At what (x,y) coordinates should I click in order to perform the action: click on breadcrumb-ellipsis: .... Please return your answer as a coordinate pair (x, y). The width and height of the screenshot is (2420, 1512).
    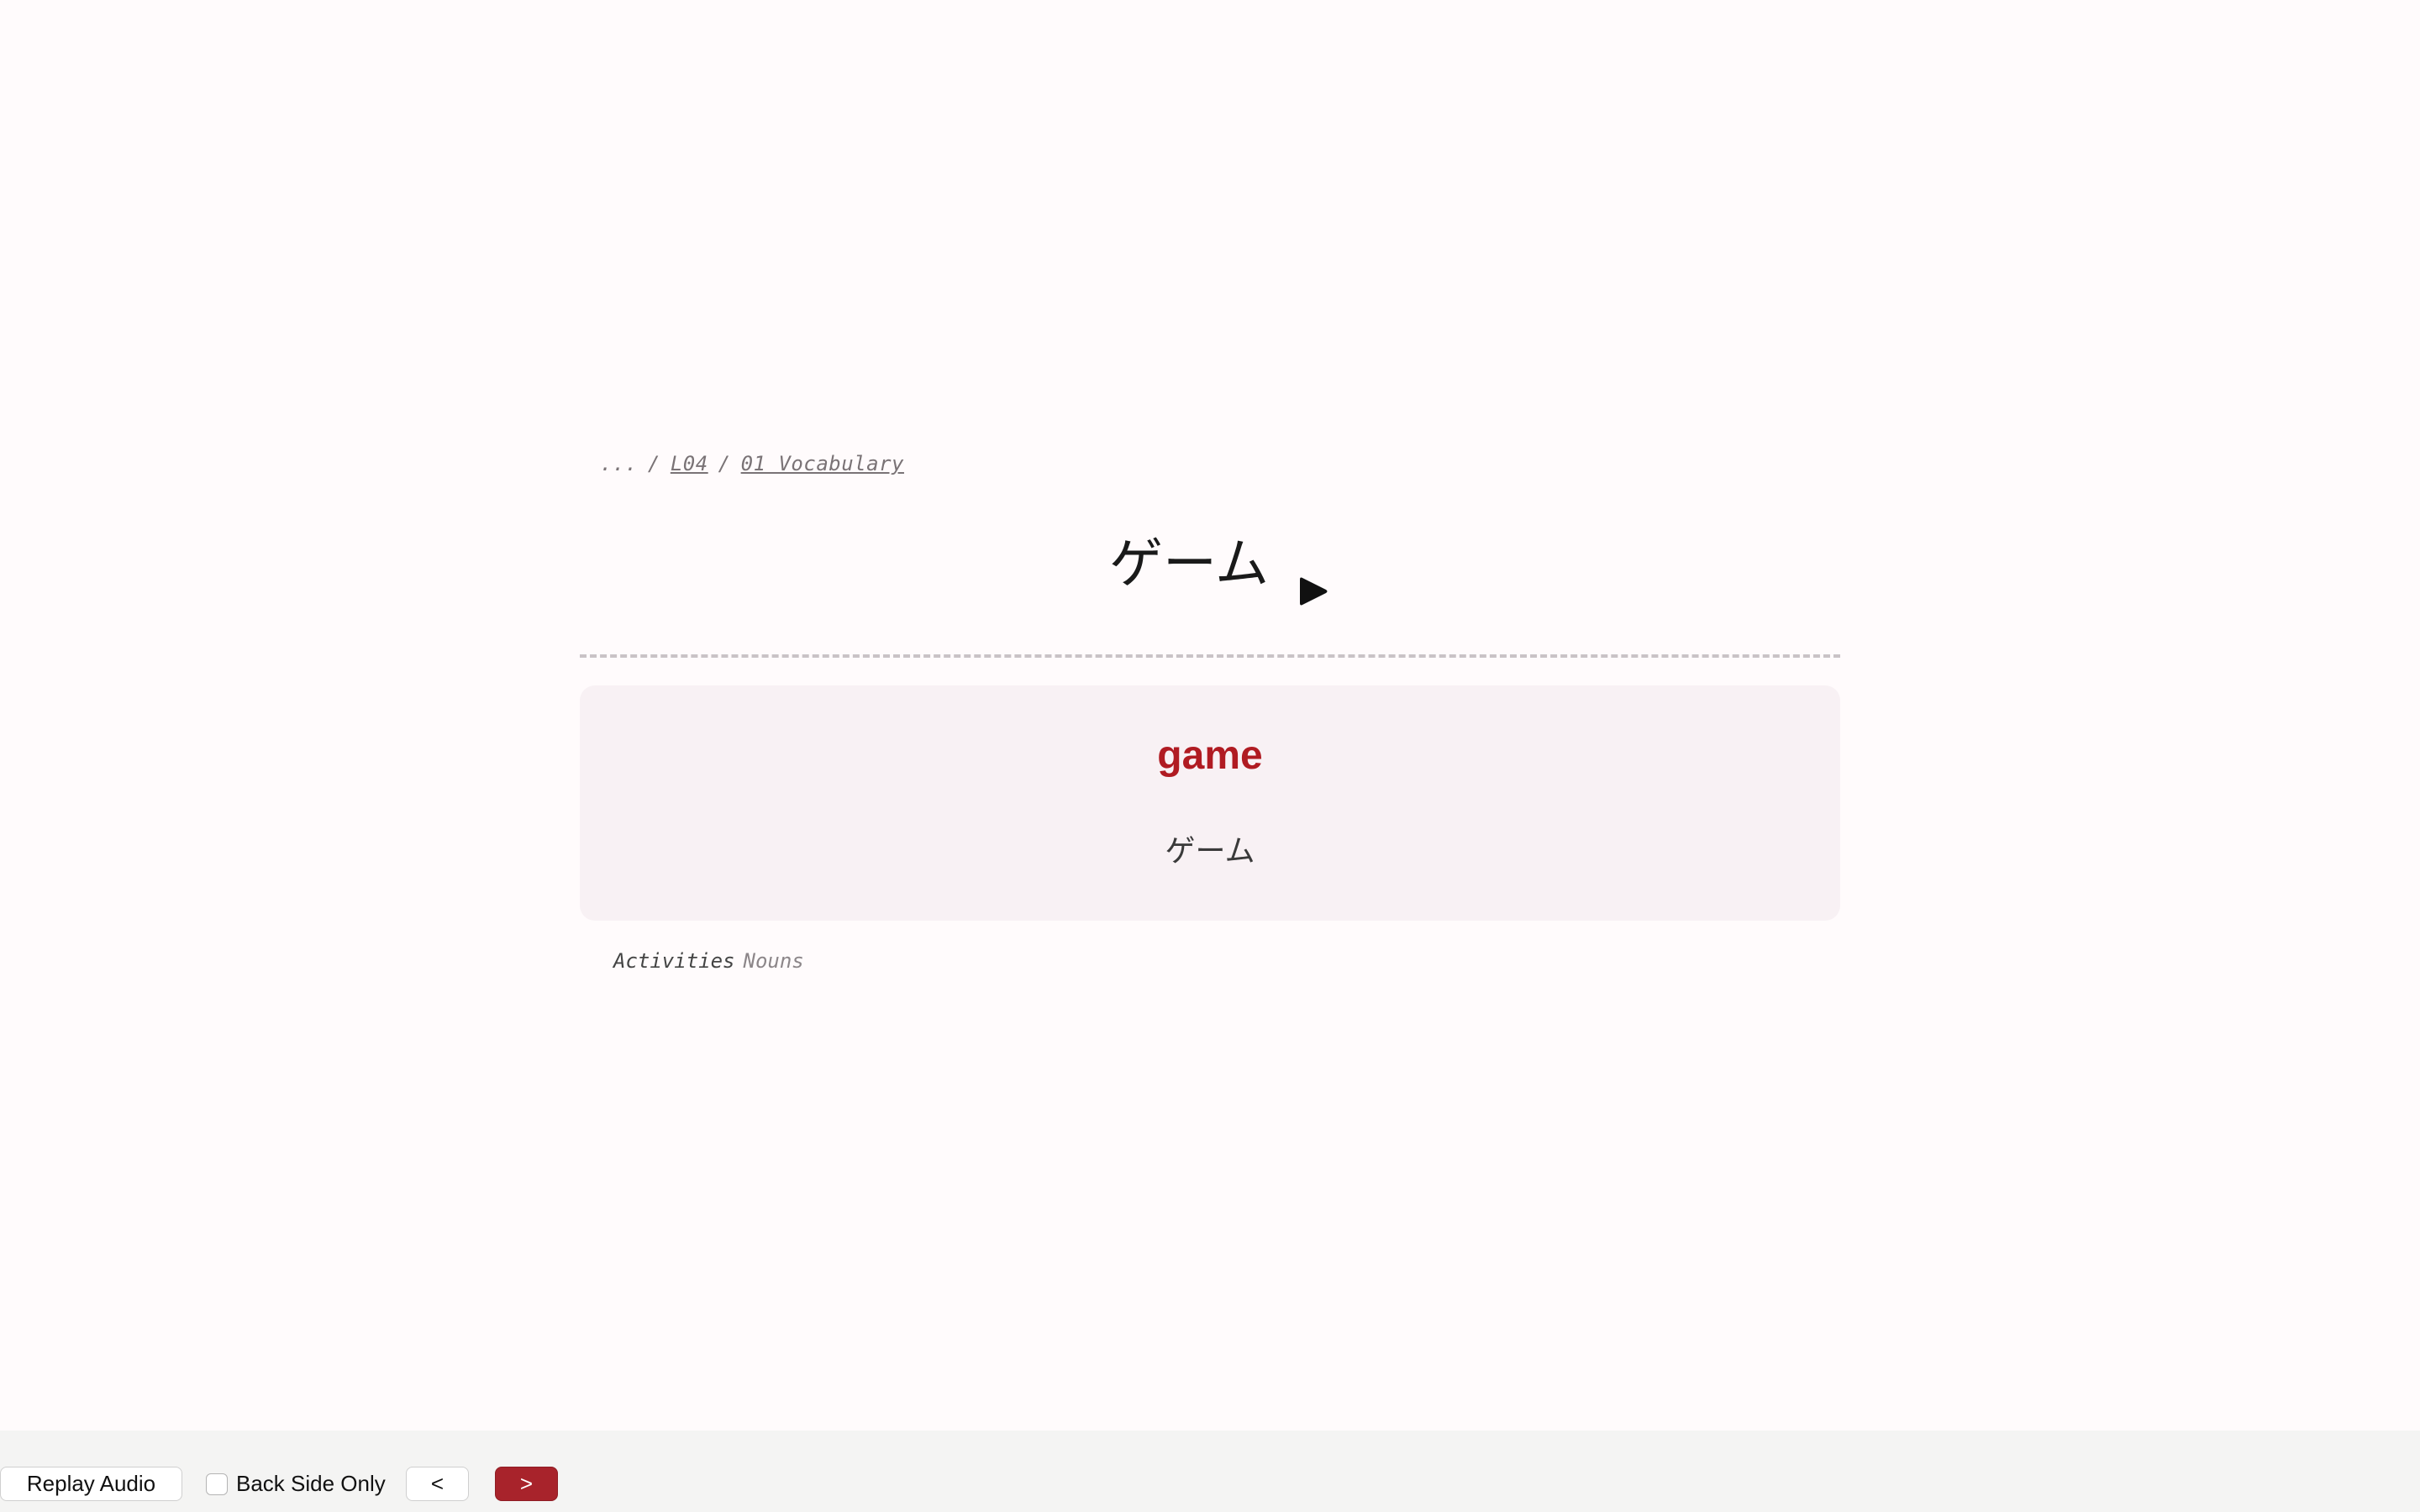
    Looking at the image, I should click on (619, 463).